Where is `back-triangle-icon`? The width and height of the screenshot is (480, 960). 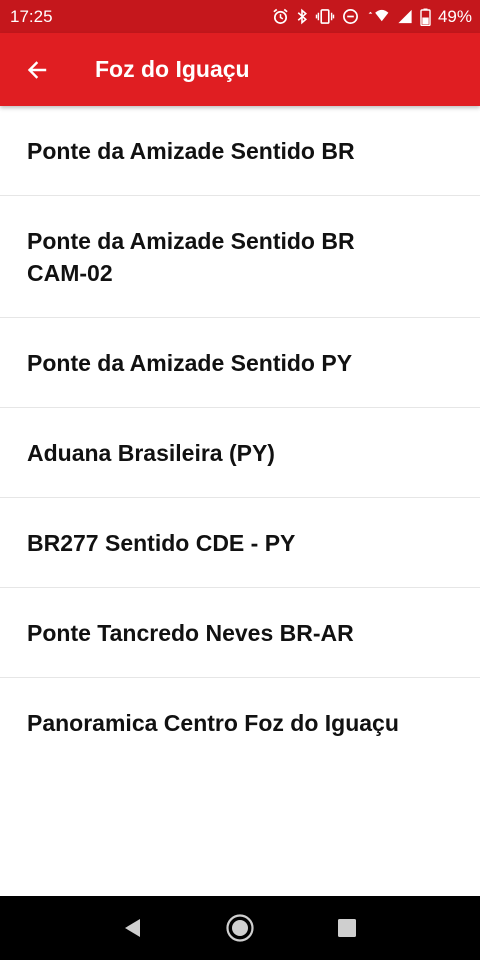 back-triangle-icon is located at coordinates (133, 928).